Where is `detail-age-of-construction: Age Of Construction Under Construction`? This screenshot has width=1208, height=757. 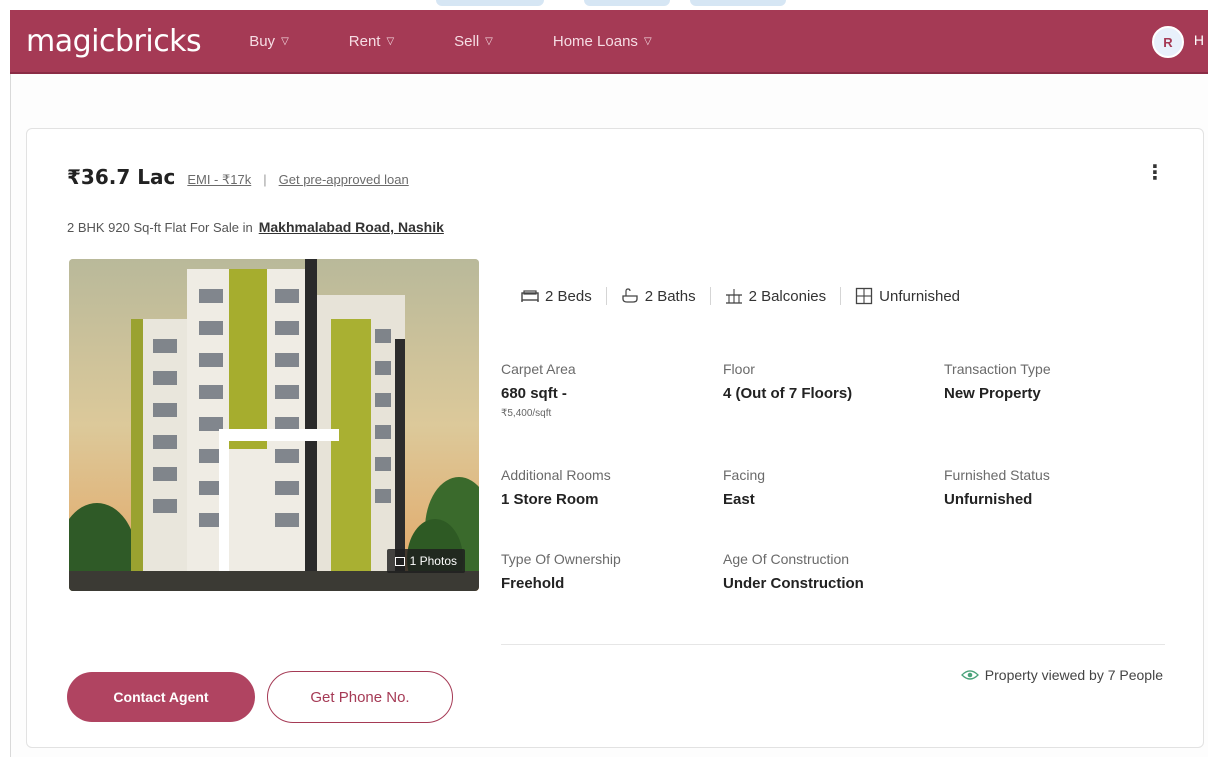 detail-age-of-construction: Age Of Construction Under Construction is located at coordinates (793, 571).